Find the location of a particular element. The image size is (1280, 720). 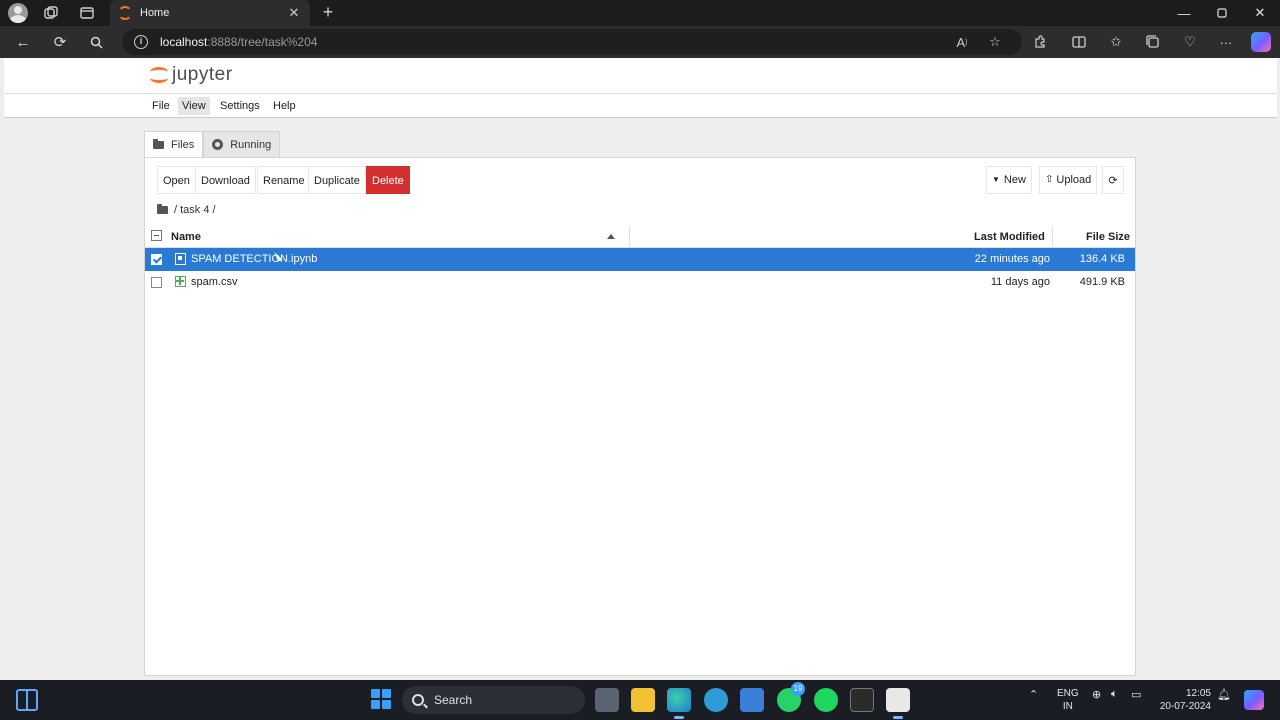

file-name: spam.csv is located at coordinates (214, 282).